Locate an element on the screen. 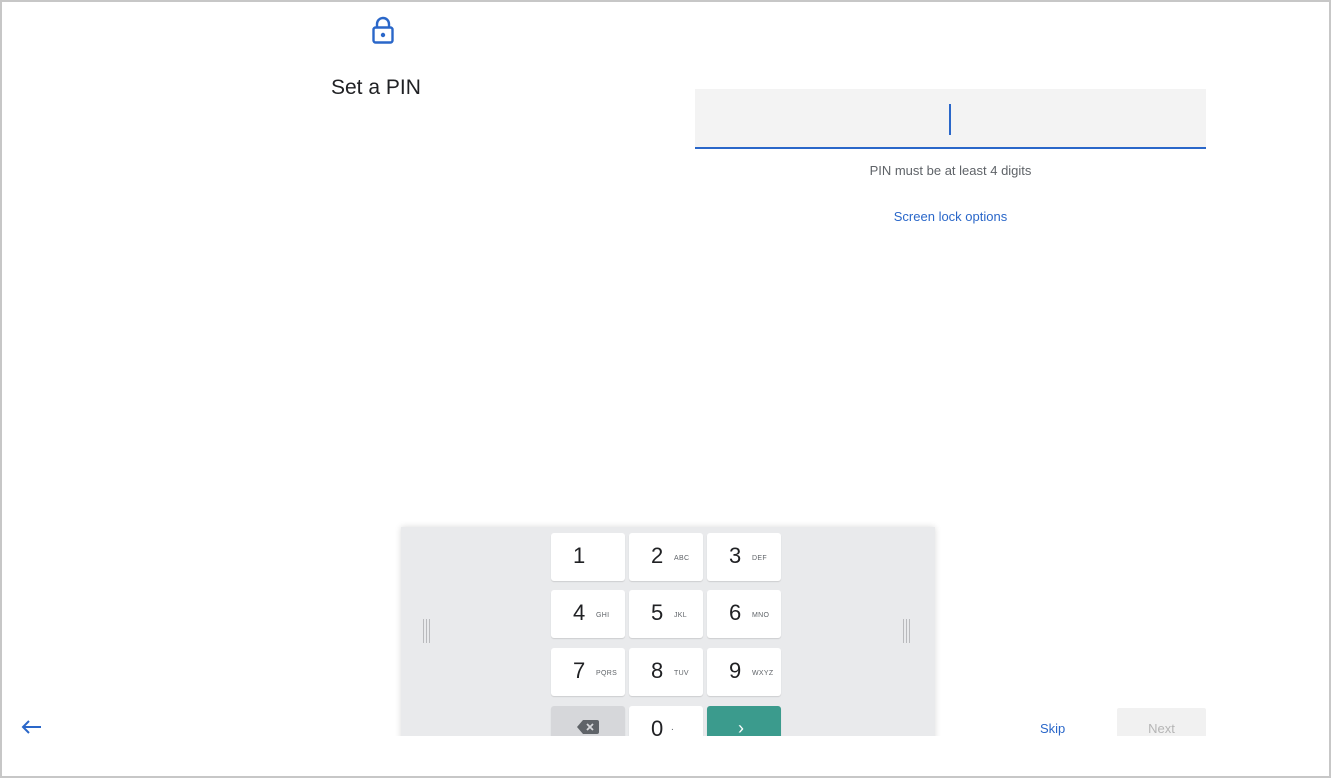 This screenshot has height=778, width=1331. next-button: Next is located at coordinates (1161, 722).